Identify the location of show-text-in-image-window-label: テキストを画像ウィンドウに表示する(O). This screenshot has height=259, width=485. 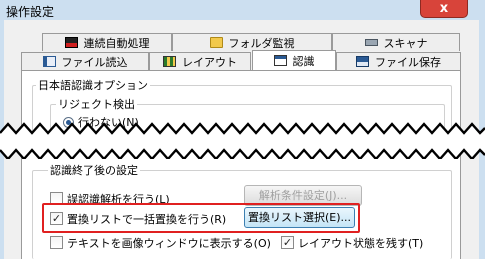
(169, 243).